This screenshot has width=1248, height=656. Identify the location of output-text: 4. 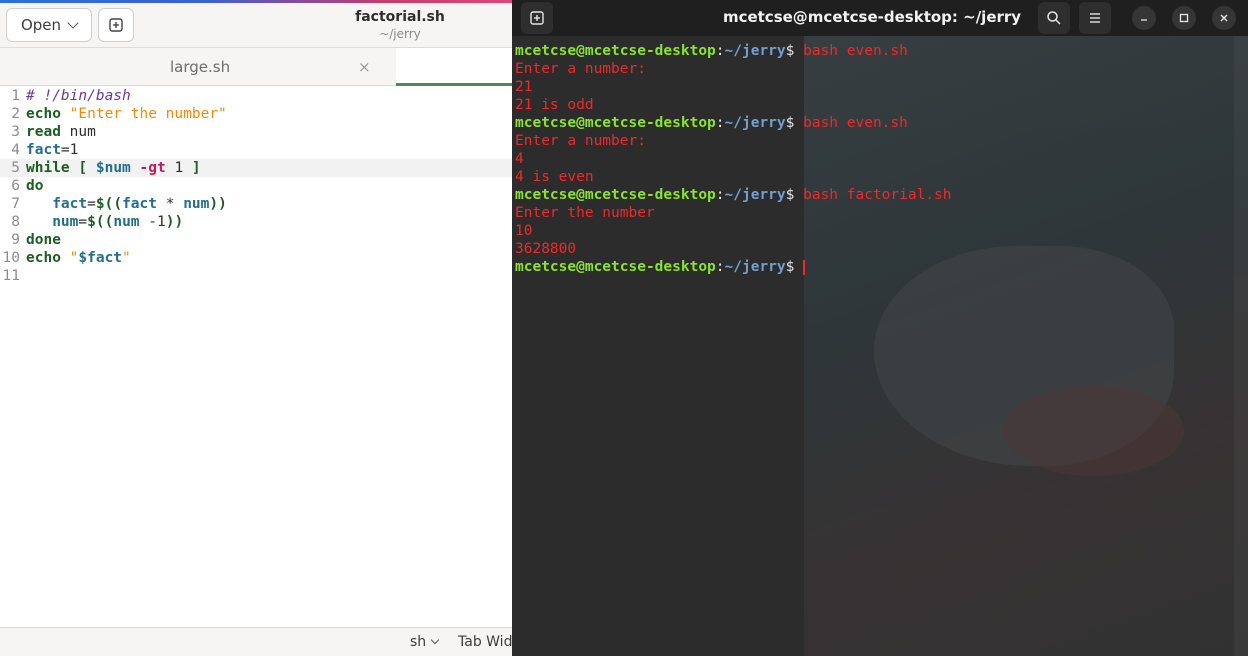
(519, 159).